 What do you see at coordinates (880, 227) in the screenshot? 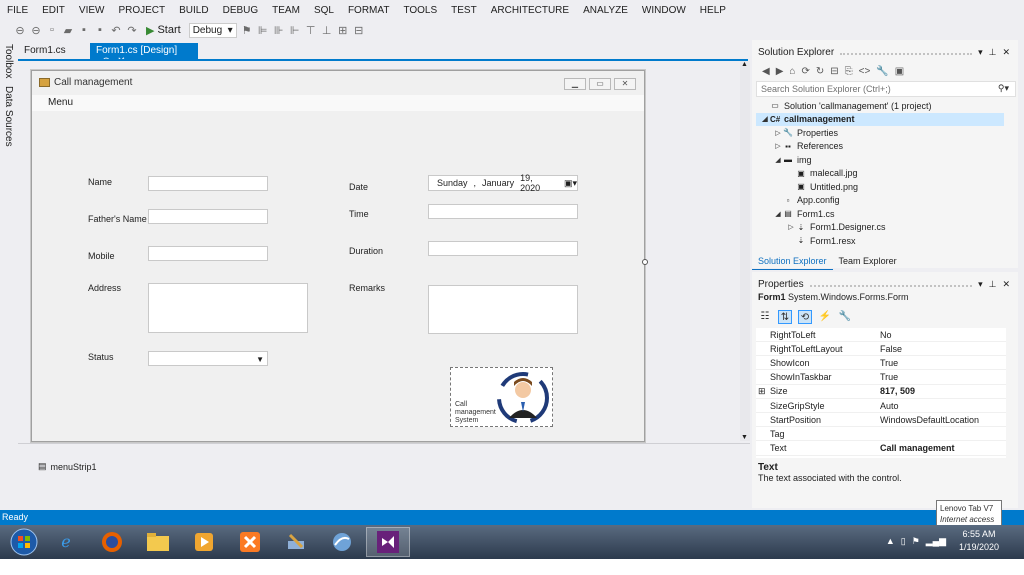
I see `tree-item: ▷ ⇣ Form1.Designer.cs` at bounding box center [880, 227].